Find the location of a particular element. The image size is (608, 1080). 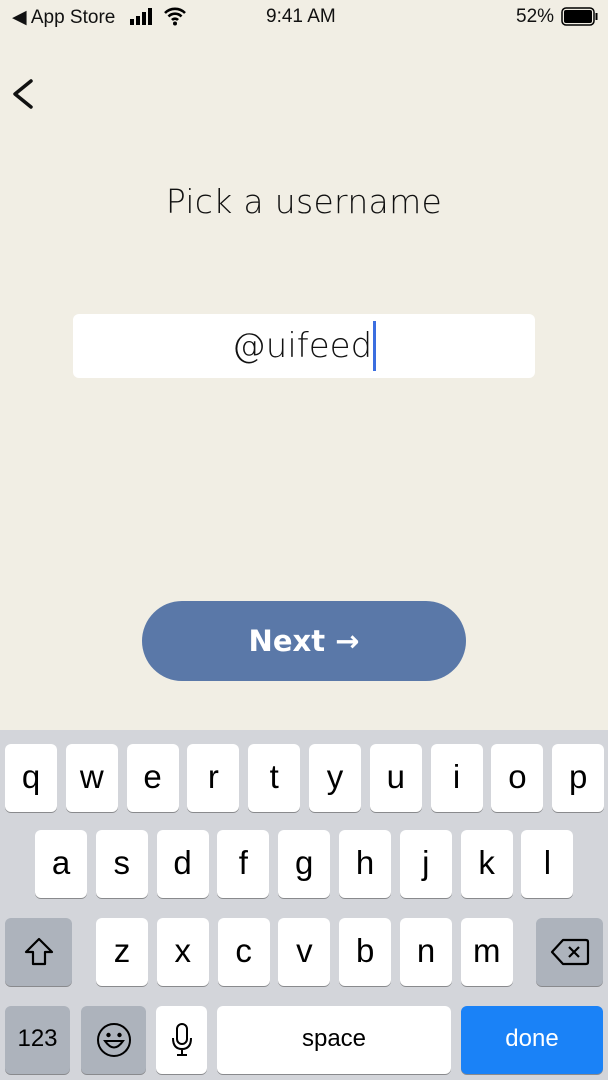

battery-icon is located at coordinates (579, 16).